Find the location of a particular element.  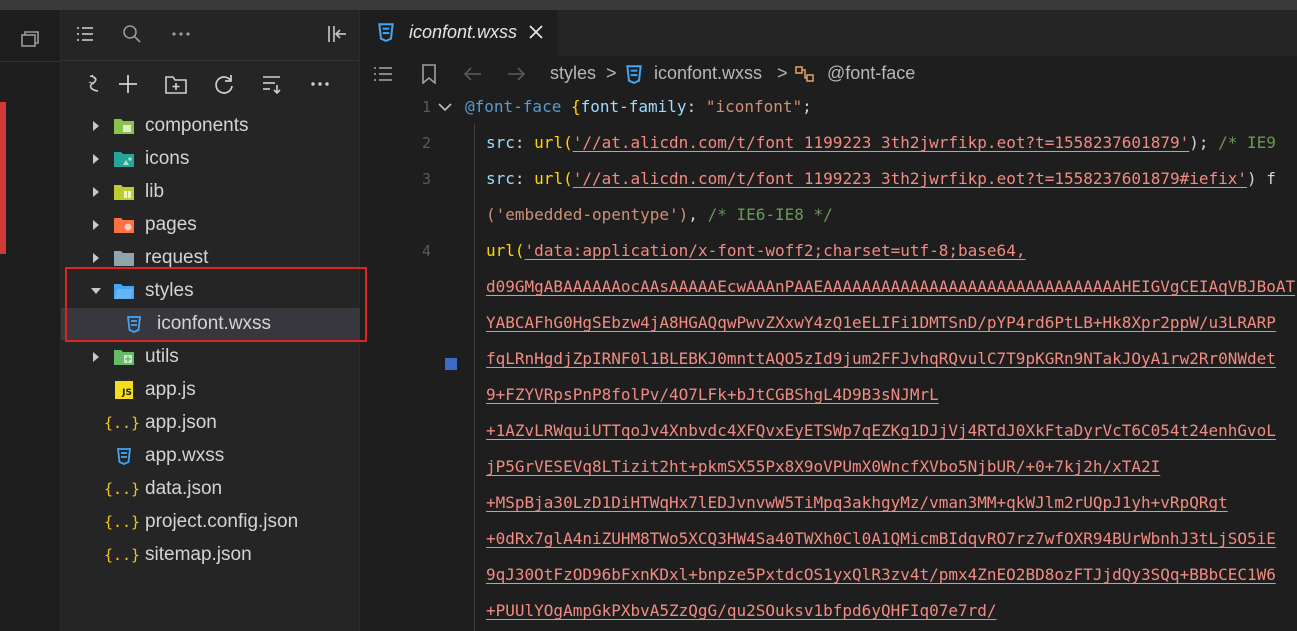

tree-item-data-json: {..} data.json is located at coordinates (210, 489).